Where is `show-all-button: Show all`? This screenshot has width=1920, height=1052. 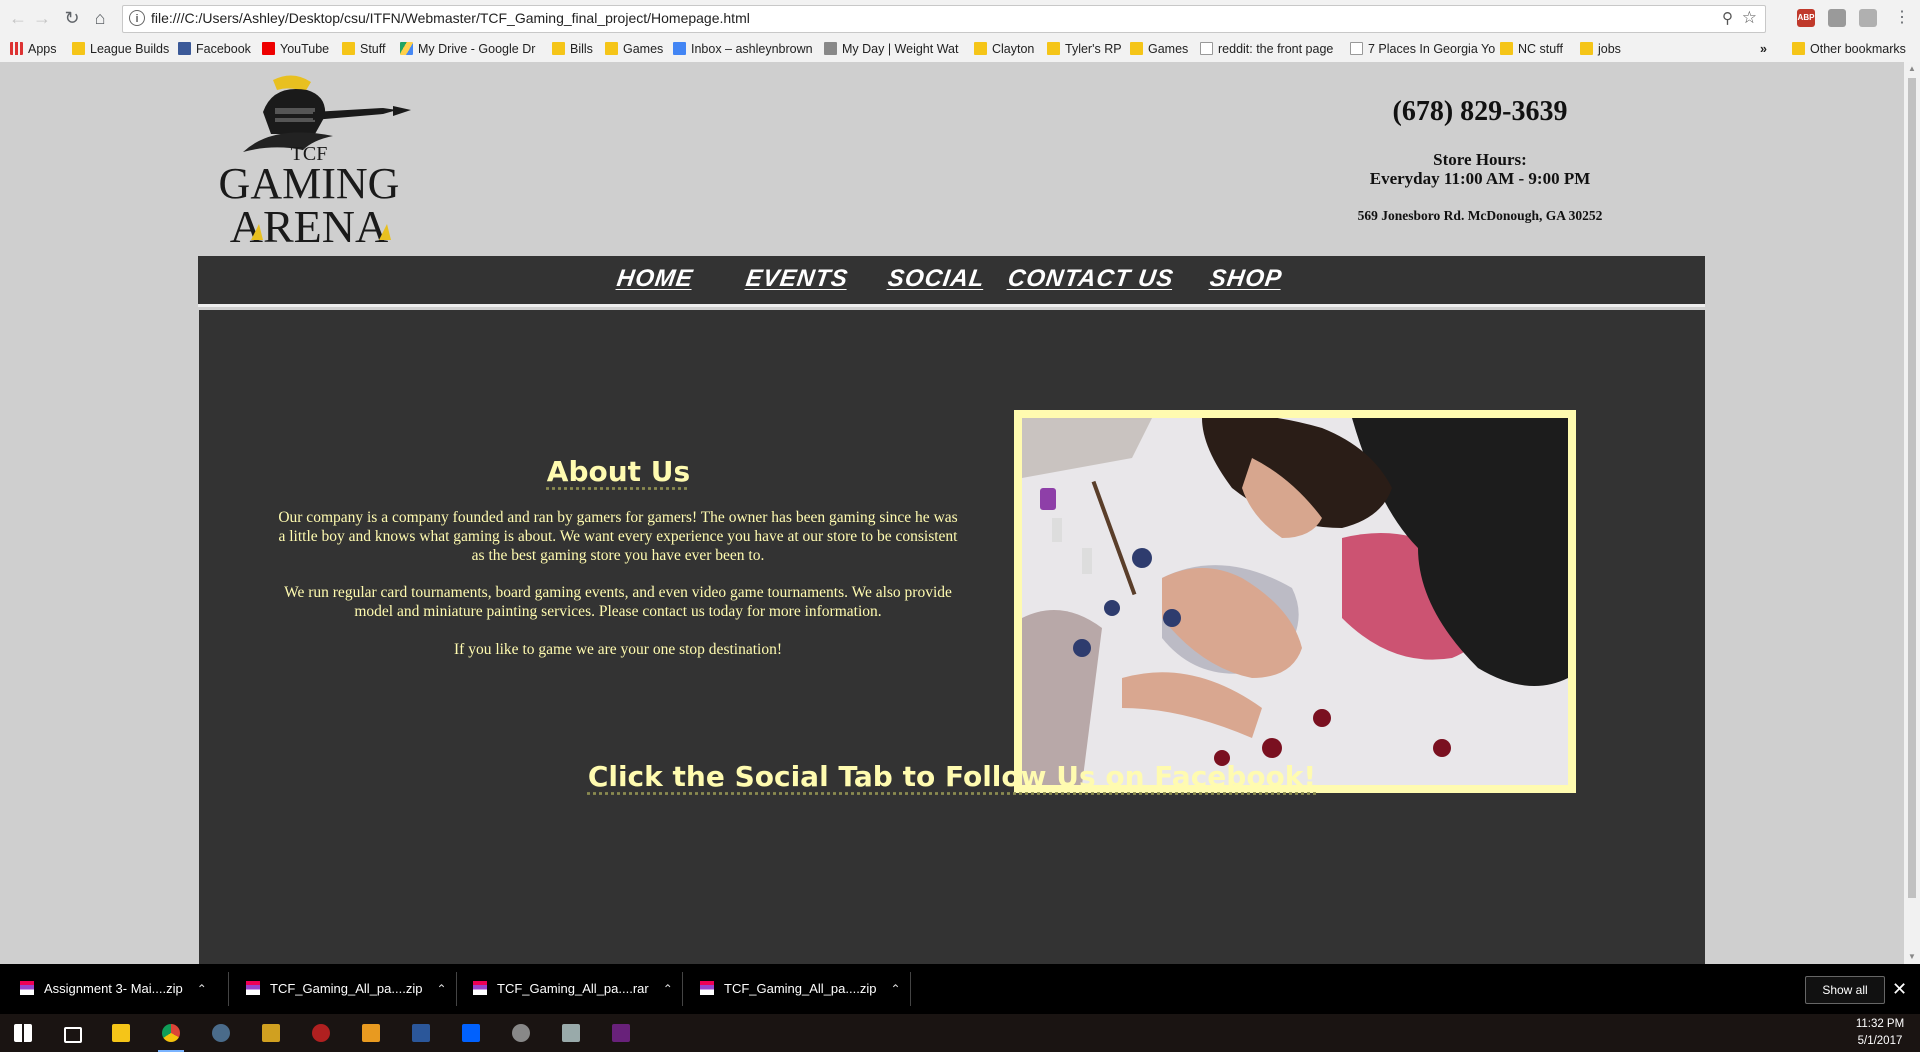
show-all-button: Show all is located at coordinates (1845, 990).